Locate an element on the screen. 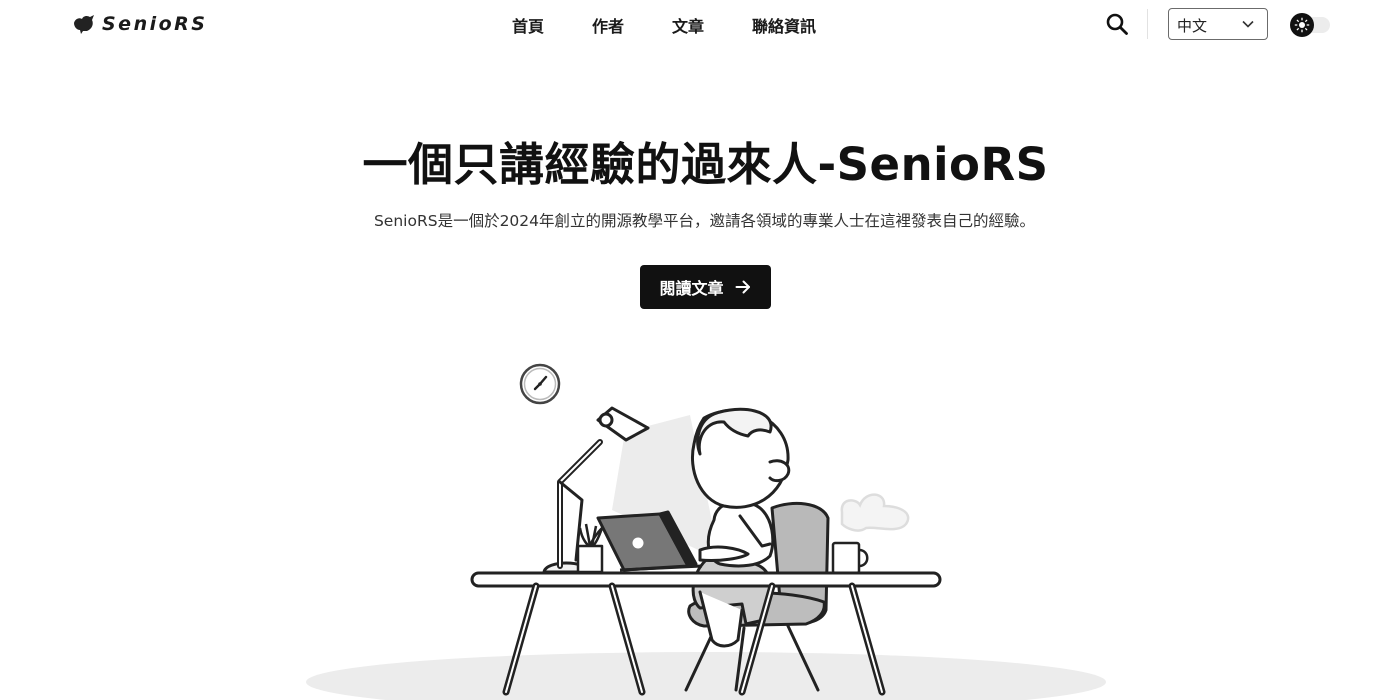 This screenshot has height=700, width=1399. read-articles-button: 閱讀文章 is located at coordinates (705, 287).